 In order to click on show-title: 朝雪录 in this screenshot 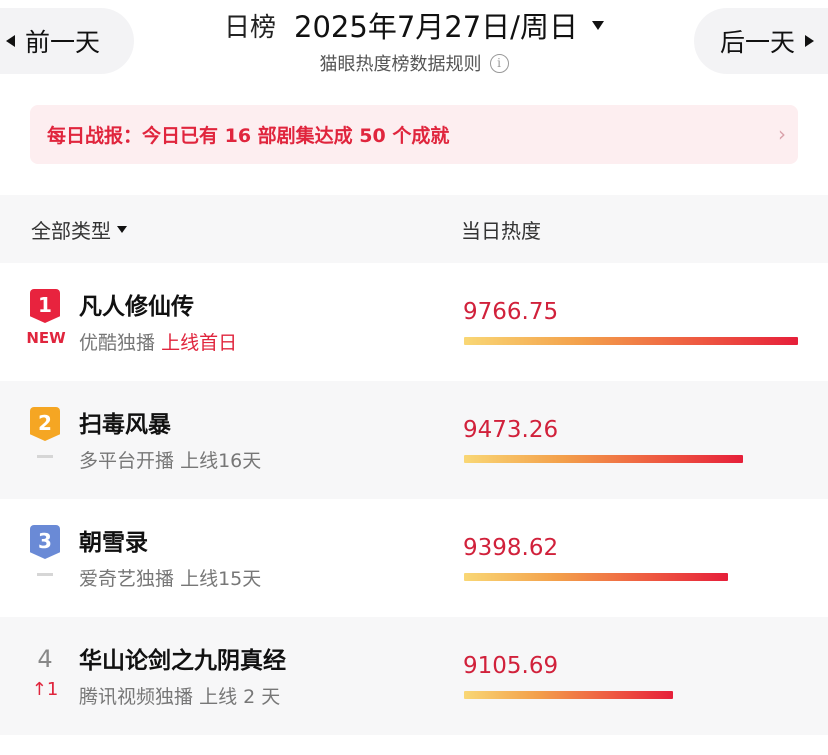, I will do `click(113, 543)`.